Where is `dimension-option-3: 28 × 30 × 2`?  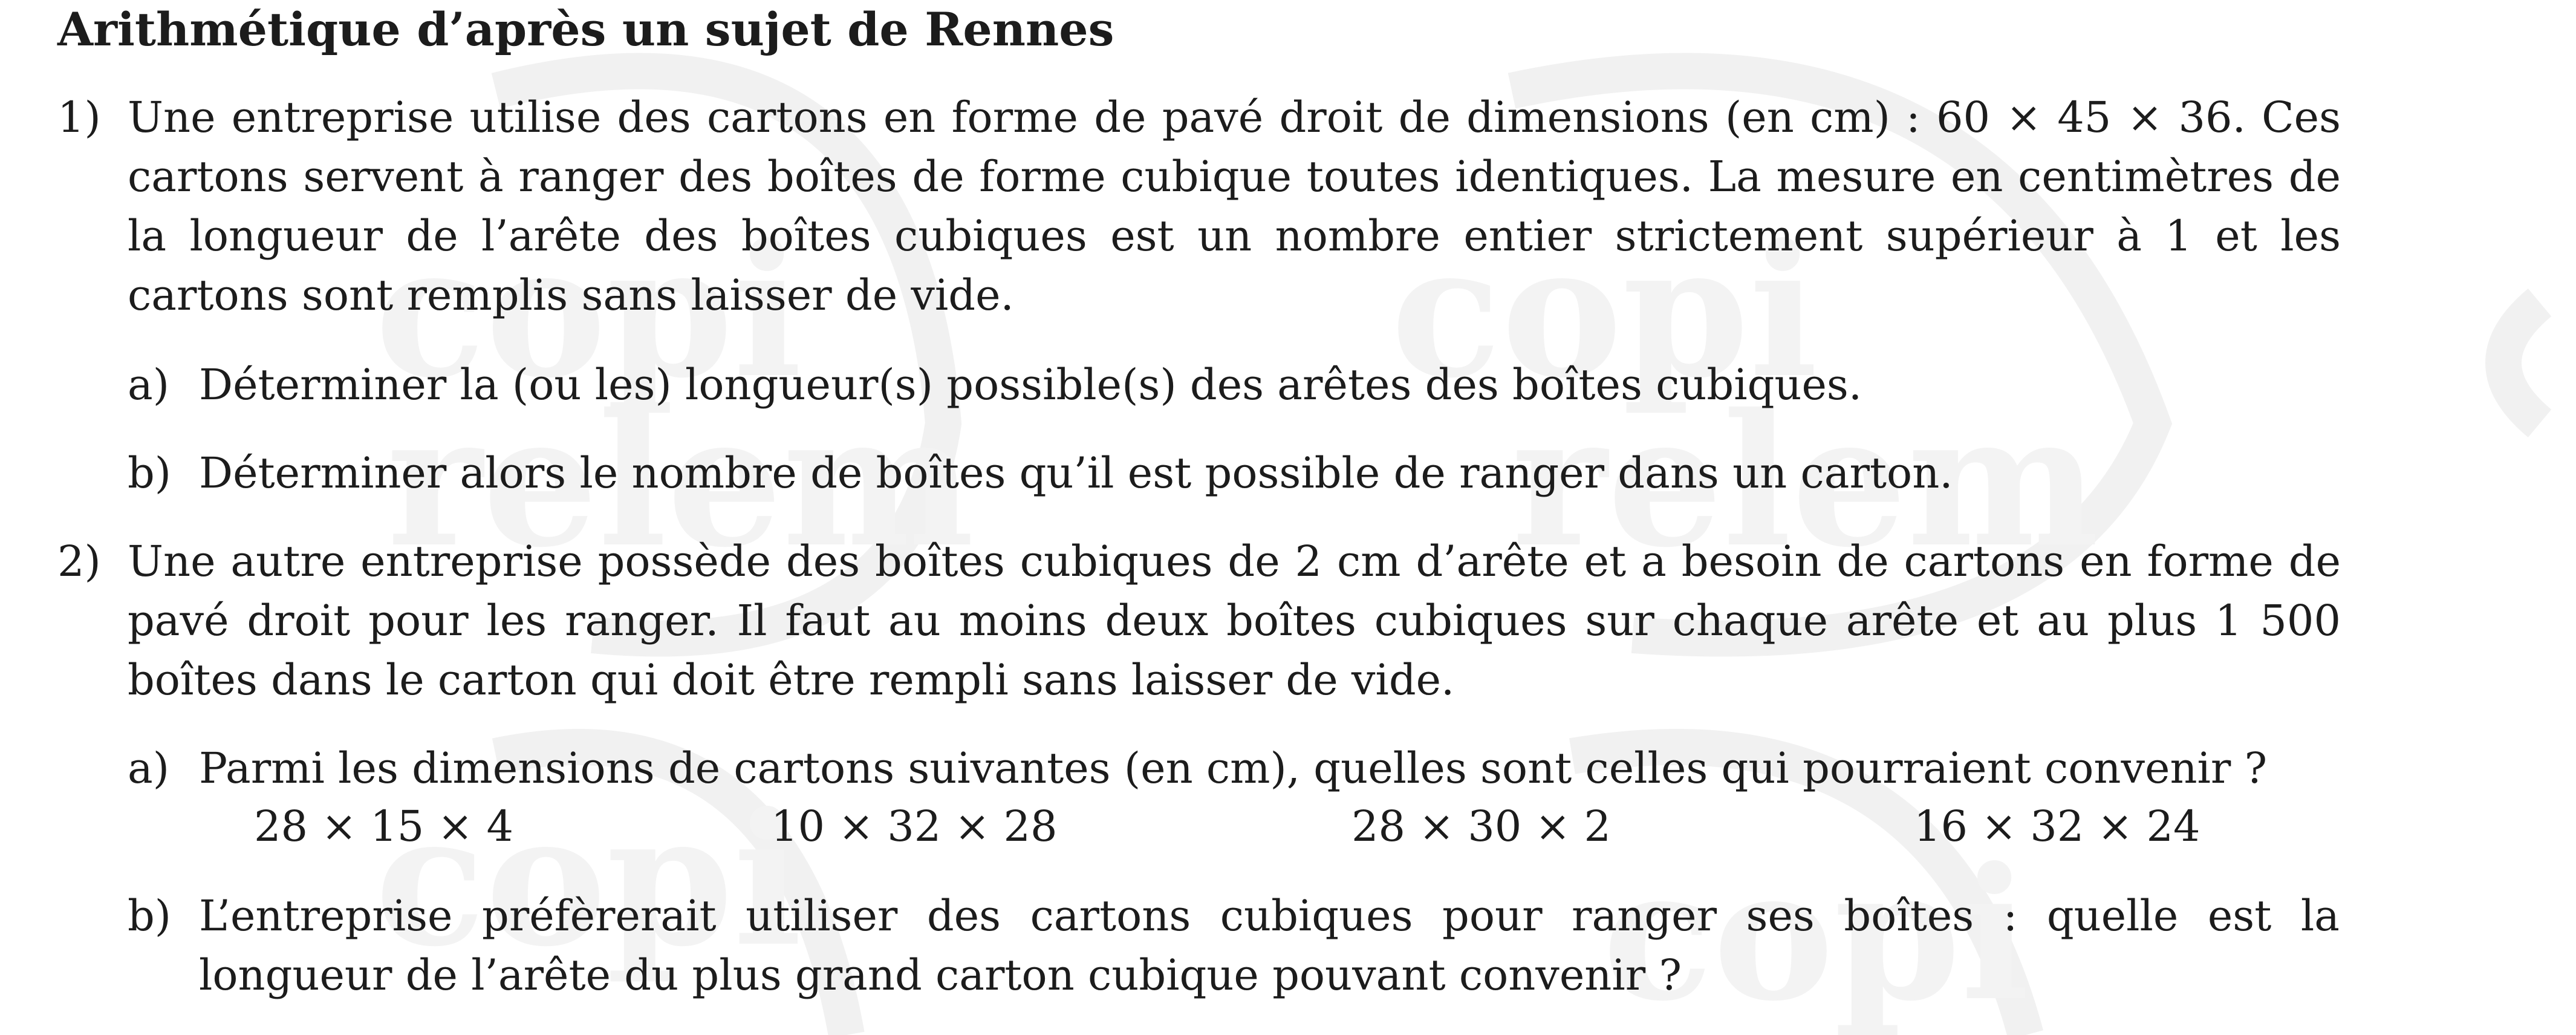
dimension-option-3: 28 × 30 × 2 is located at coordinates (1481, 827).